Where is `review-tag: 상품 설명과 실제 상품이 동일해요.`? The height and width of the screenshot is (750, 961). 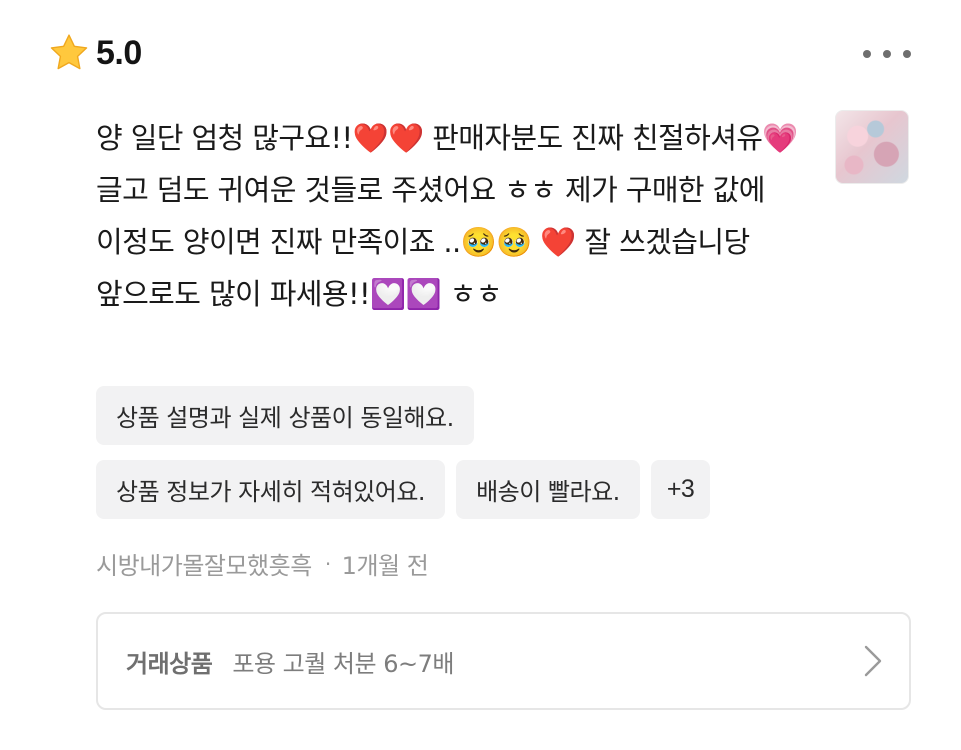 review-tag: 상품 설명과 실제 상품이 동일해요. is located at coordinates (285, 415).